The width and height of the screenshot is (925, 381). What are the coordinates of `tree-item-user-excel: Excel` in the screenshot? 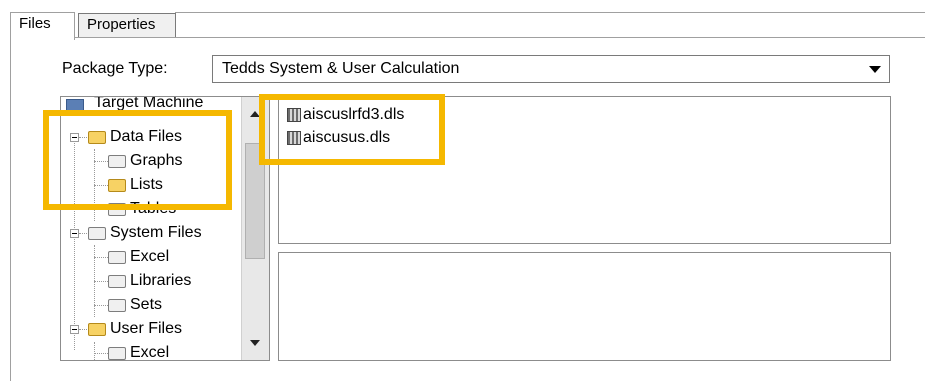 It's located at (151, 351).